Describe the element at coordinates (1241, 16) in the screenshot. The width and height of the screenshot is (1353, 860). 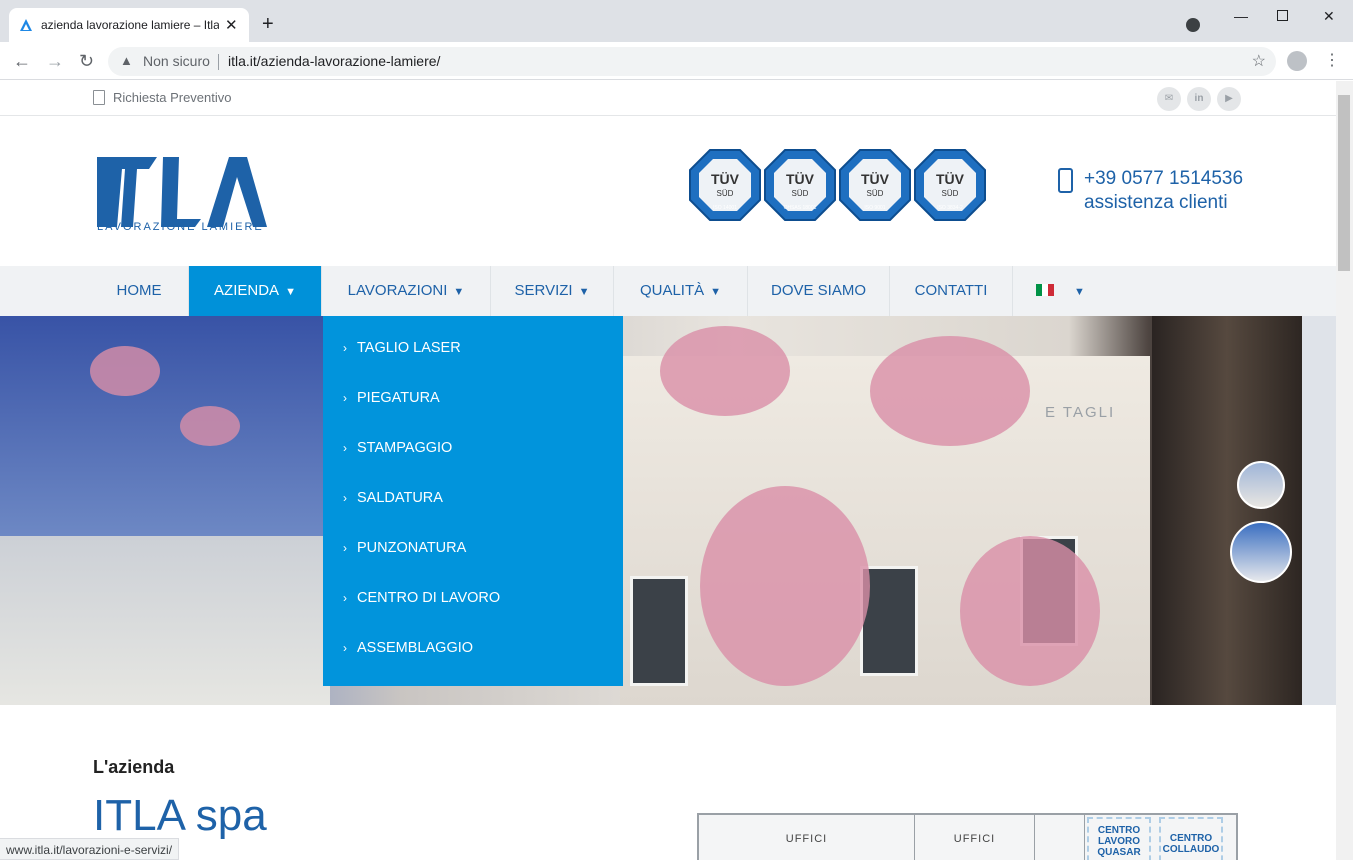
I see `minimize-icon: —` at that location.